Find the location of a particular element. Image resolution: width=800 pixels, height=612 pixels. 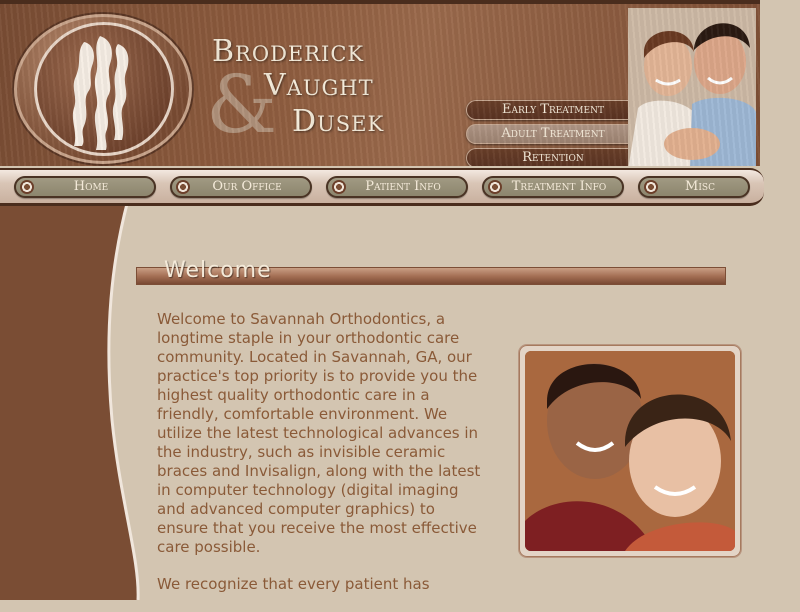

smiling-couple-photo is located at coordinates (630, 451).